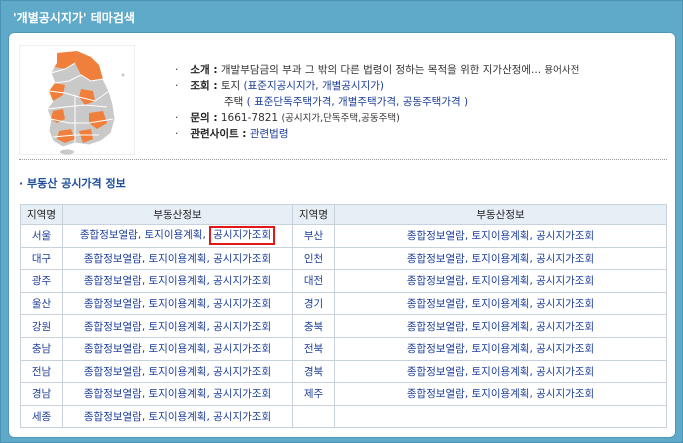  I want to click on region-name: 충남, so click(41, 348).